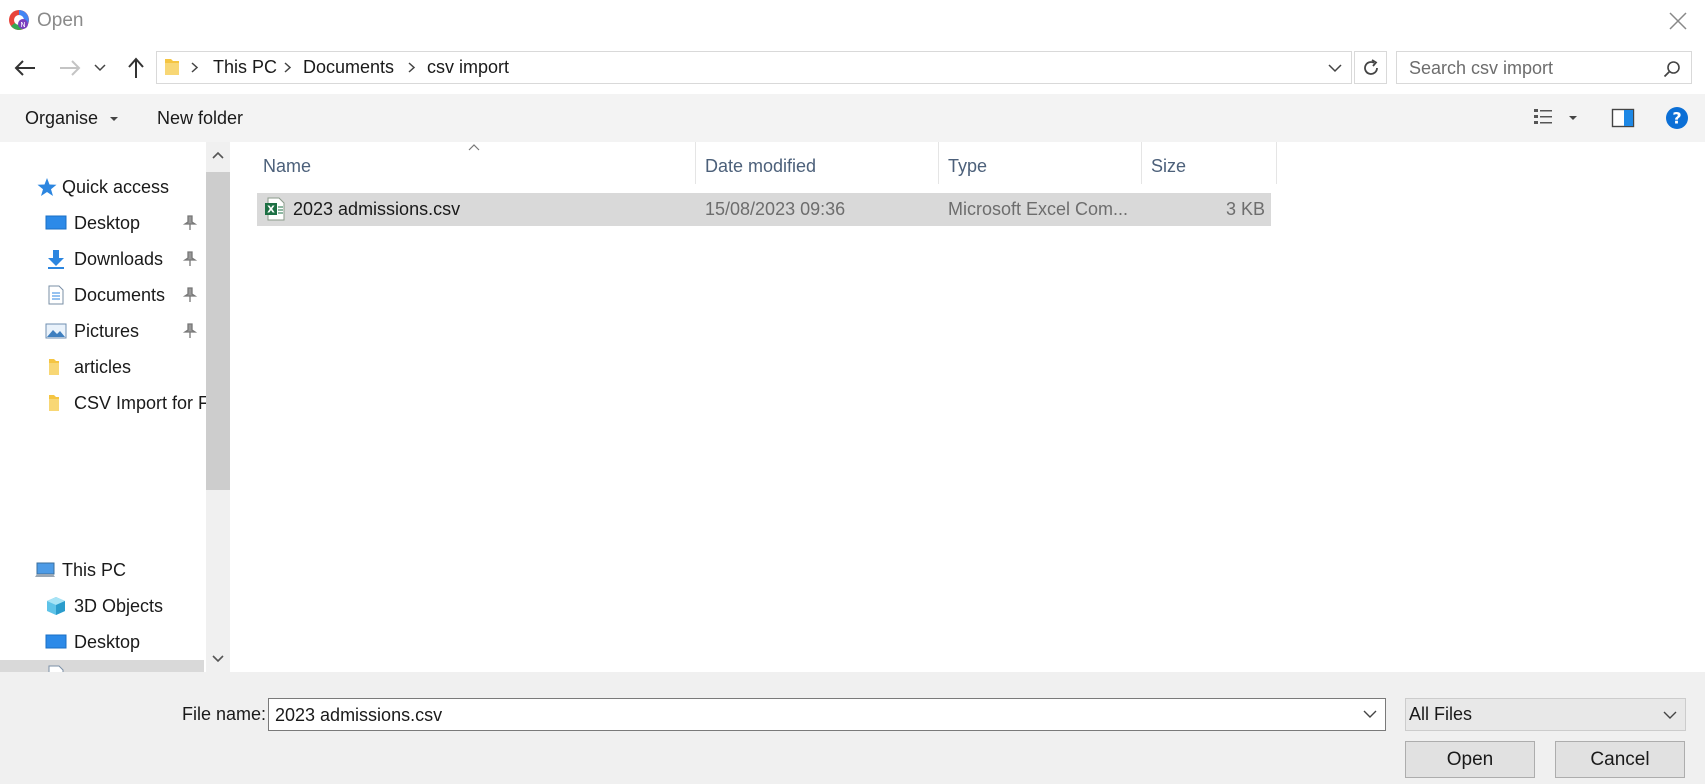 The image size is (1705, 784). What do you see at coordinates (22, 25) in the screenshot?
I see `svg-text: N` at bounding box center [22, 25].